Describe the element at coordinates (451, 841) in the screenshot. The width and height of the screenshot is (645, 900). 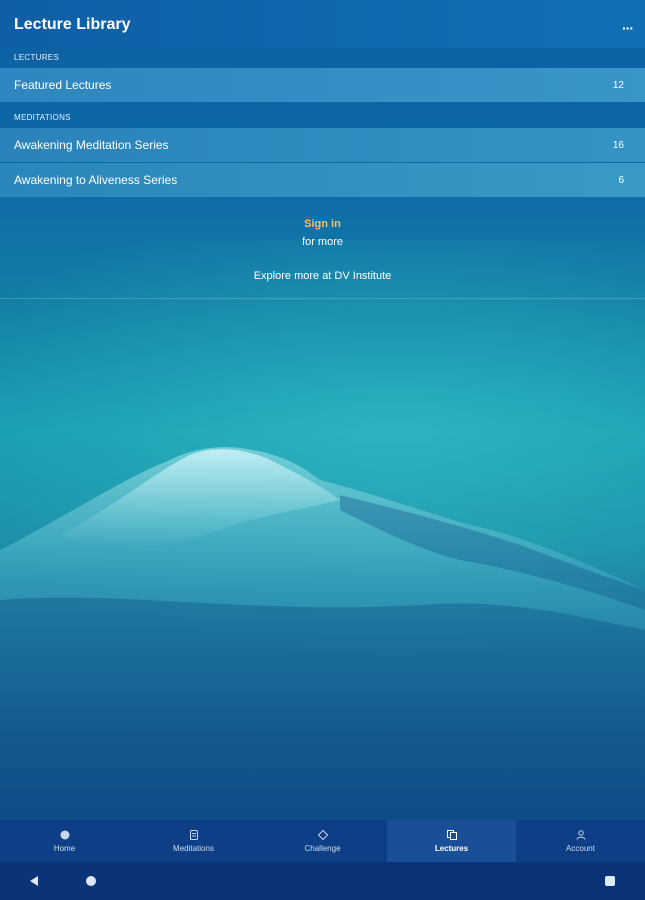
I see `tab-lectures: Lectures` at that location.